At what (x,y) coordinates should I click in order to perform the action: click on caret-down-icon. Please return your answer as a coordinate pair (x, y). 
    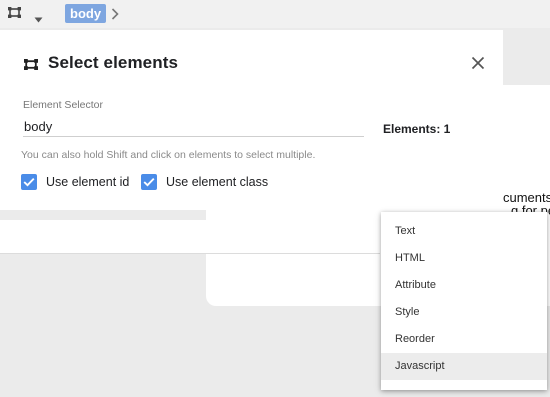
    Looking at the image, I should click on (38, 19).